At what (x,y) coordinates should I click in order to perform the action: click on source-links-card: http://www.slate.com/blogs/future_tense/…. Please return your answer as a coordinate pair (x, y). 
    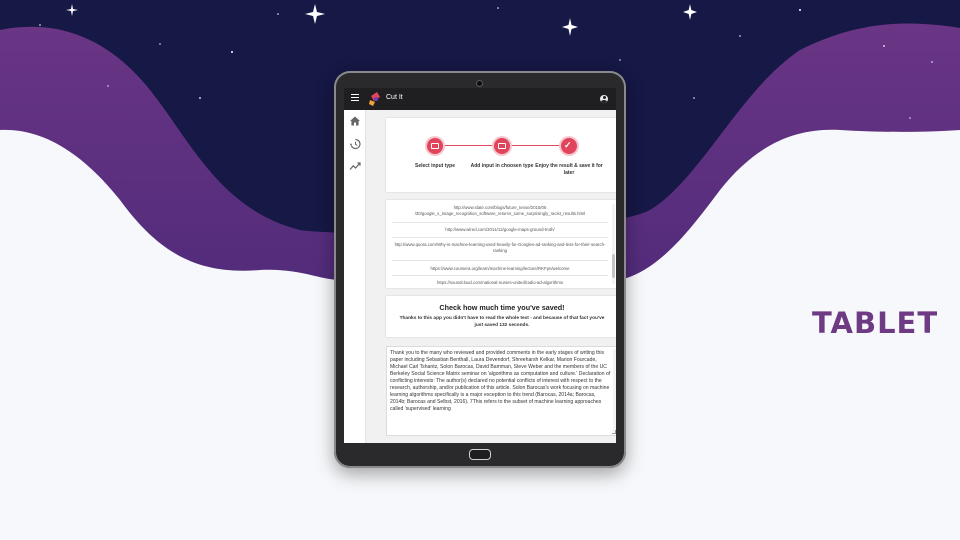
    Looking at the image, I should click on (501, 244).